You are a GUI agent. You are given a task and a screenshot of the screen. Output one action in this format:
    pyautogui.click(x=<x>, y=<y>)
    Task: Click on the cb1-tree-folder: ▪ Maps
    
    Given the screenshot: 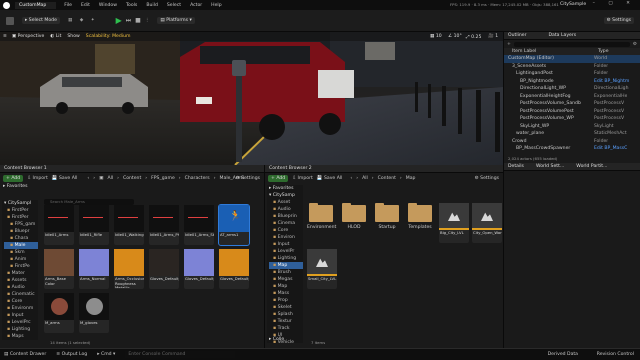 What is the action you would take?
    pyautogui.click(x=21, y=336)
    